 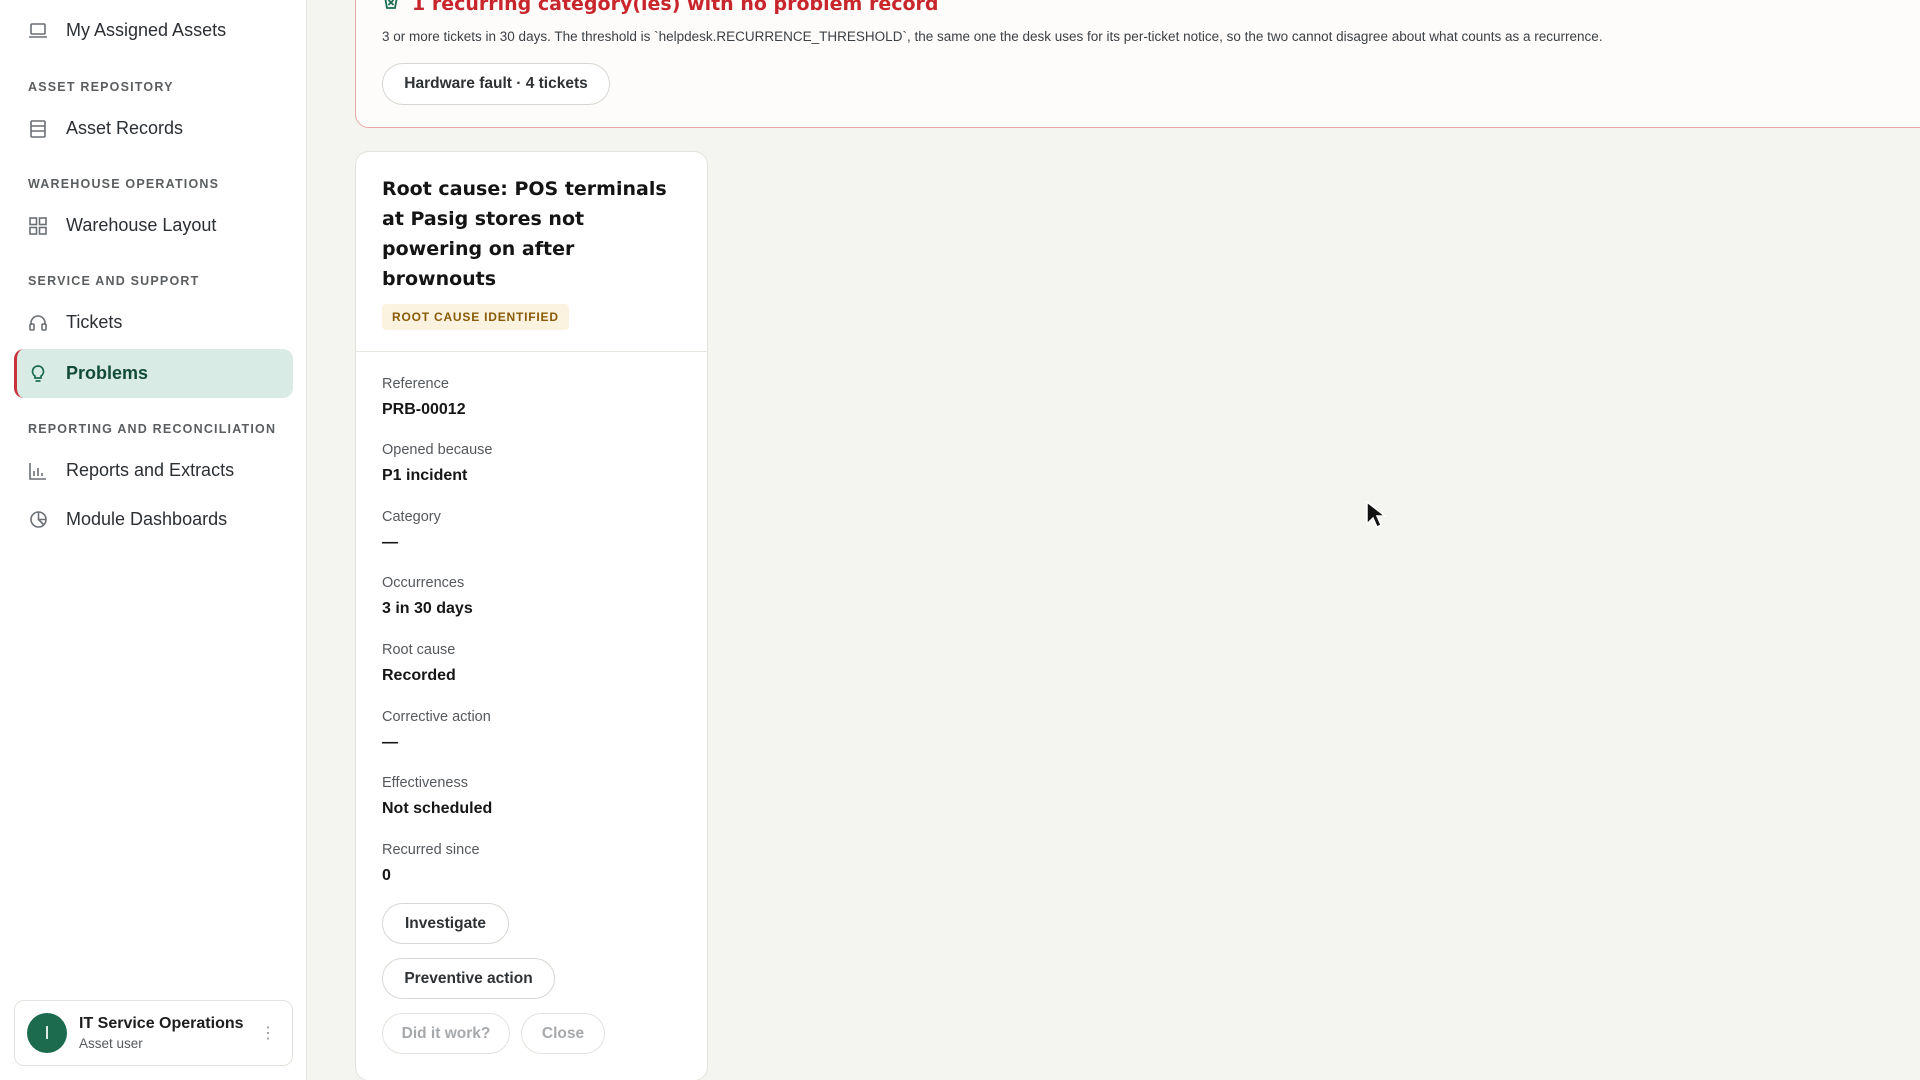 I want to click on field-label-opened-because: Opened because, so click(x=437, y=450).